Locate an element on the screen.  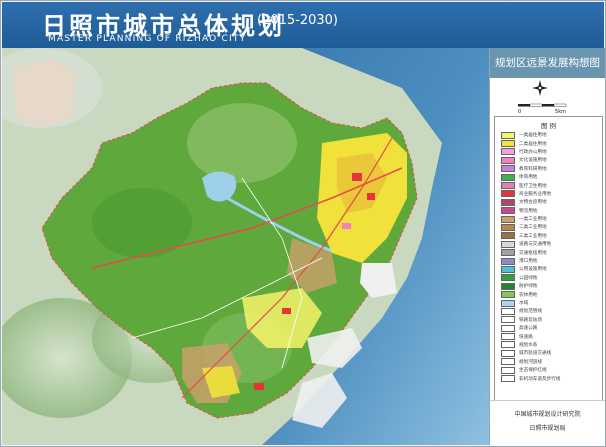
legend-label: 防护绿地 is located at coordinates (528, 287).